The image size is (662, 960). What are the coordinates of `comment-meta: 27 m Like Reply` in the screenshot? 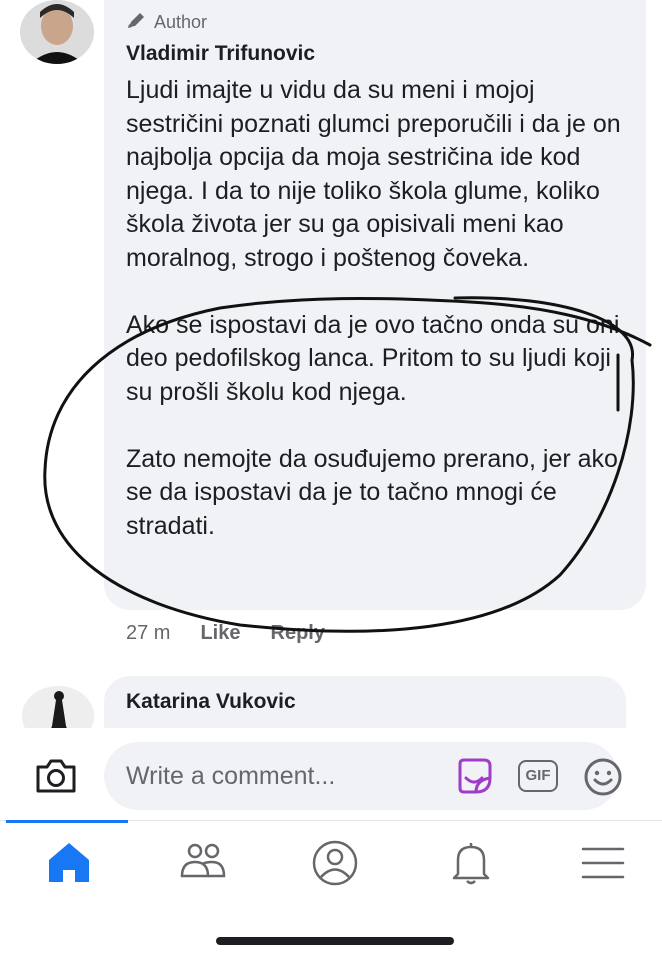 It's located at (225, 633).